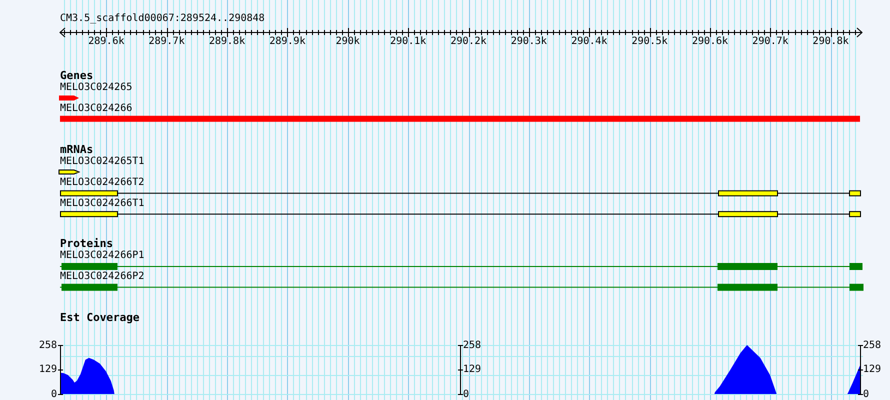 The height and width of the screenshot is (400, 890). Describe the element at coordinates (77, 150) in the screenshot. I see `track-title: mRNAs` at that location.